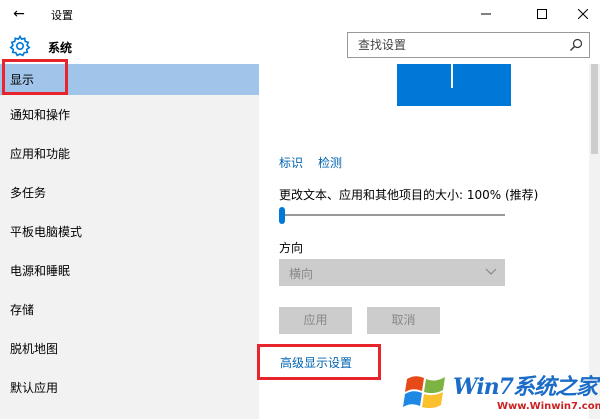  I want to click on sidebar-item-label: 多任务, so click(28, 193).